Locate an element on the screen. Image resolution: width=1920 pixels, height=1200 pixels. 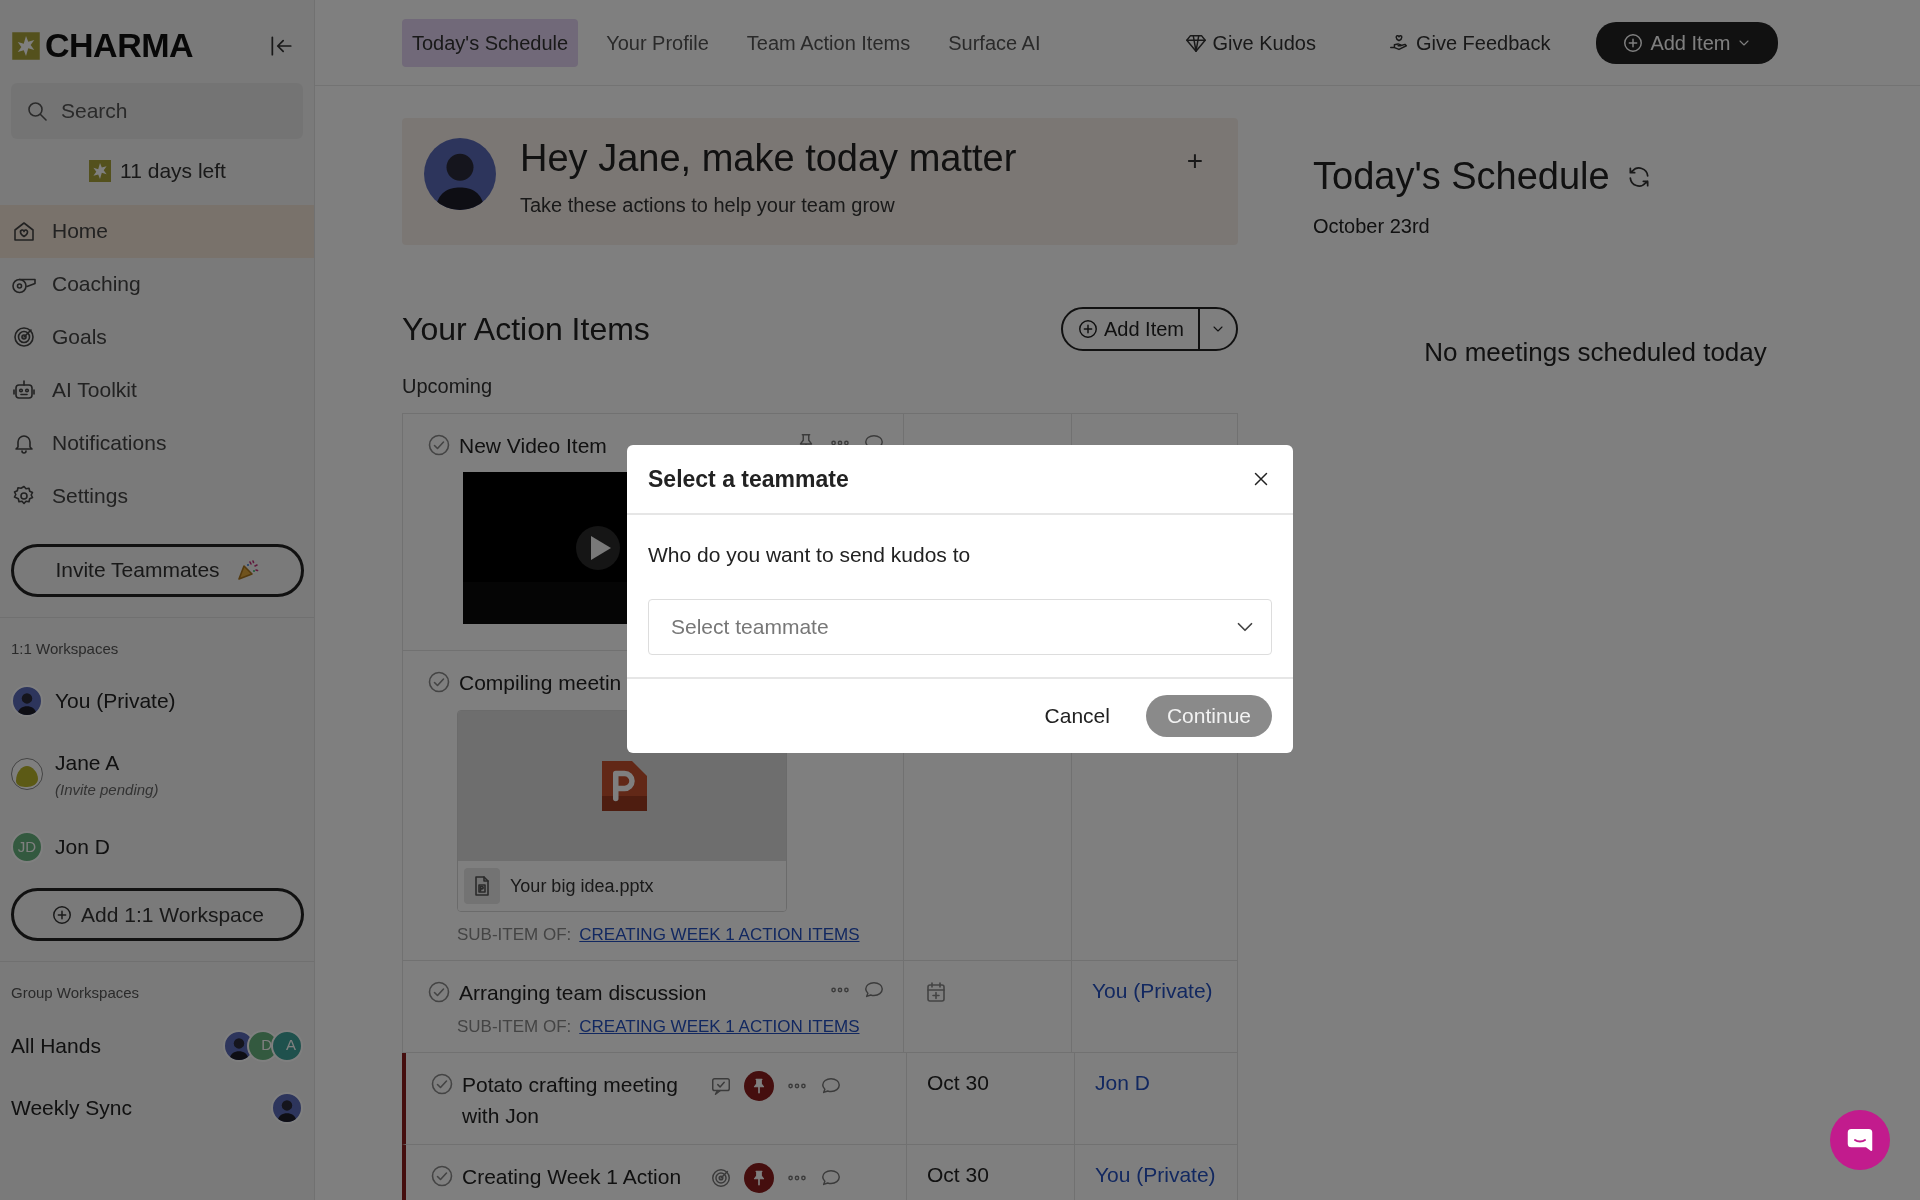
search-field: Search is located at coordinates (157, 111).